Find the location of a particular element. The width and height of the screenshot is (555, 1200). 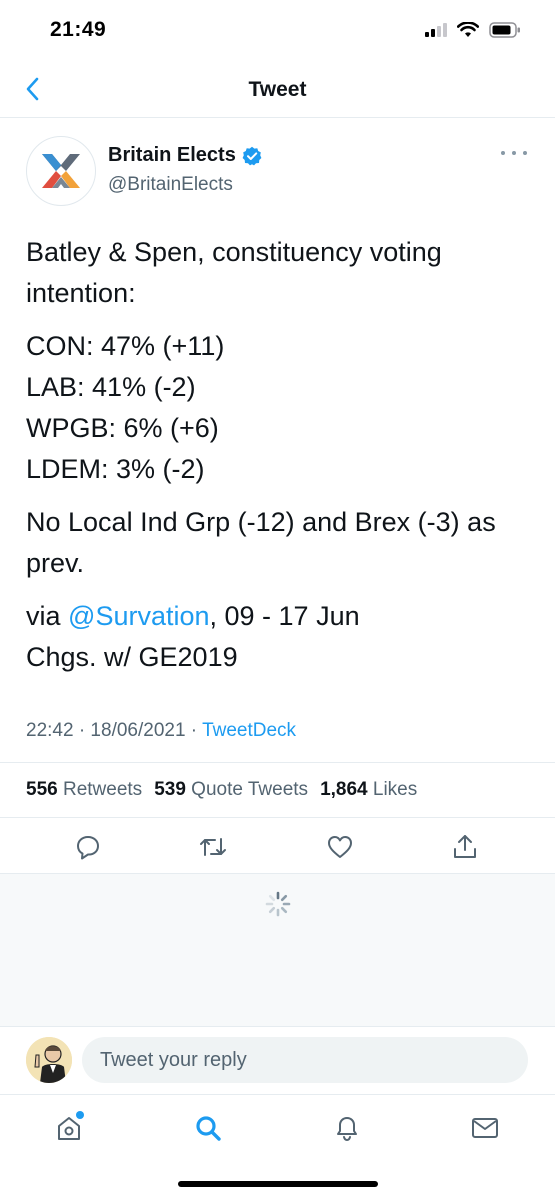

page-title: Tweet is located at coordinates (277, 89).